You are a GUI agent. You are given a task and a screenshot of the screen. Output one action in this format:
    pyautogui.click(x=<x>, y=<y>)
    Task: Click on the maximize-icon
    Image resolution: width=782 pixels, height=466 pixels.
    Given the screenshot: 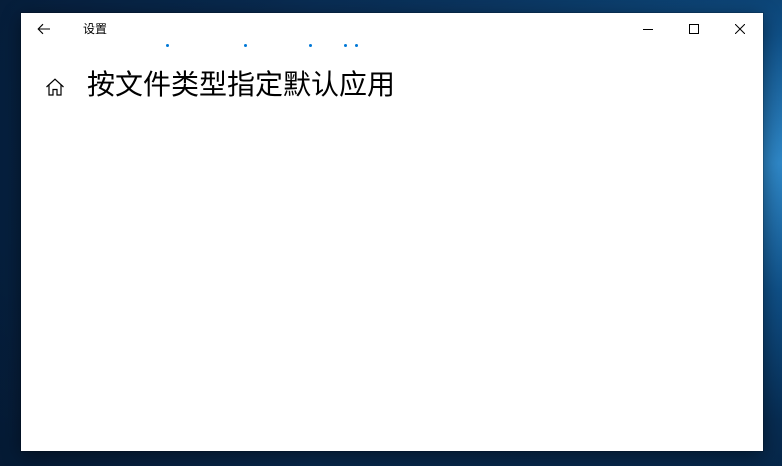 What is the action you would take?
    pyautogui.click(x=694, y=29)
    